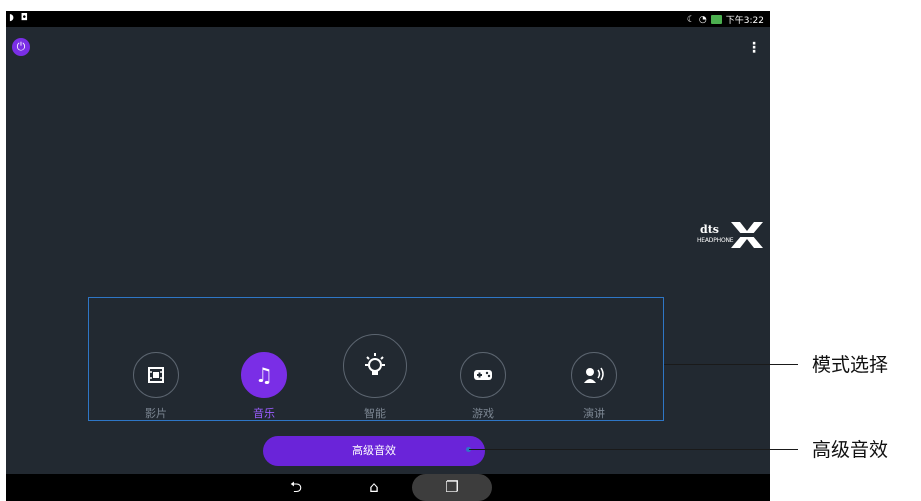 Image resolution: width=921 pixels, height=501 pixels. What do you see at coordinates (452, 487) in the screenshot?
I see `recent-apps-icon: ❐` at bounding box center [452, 487].